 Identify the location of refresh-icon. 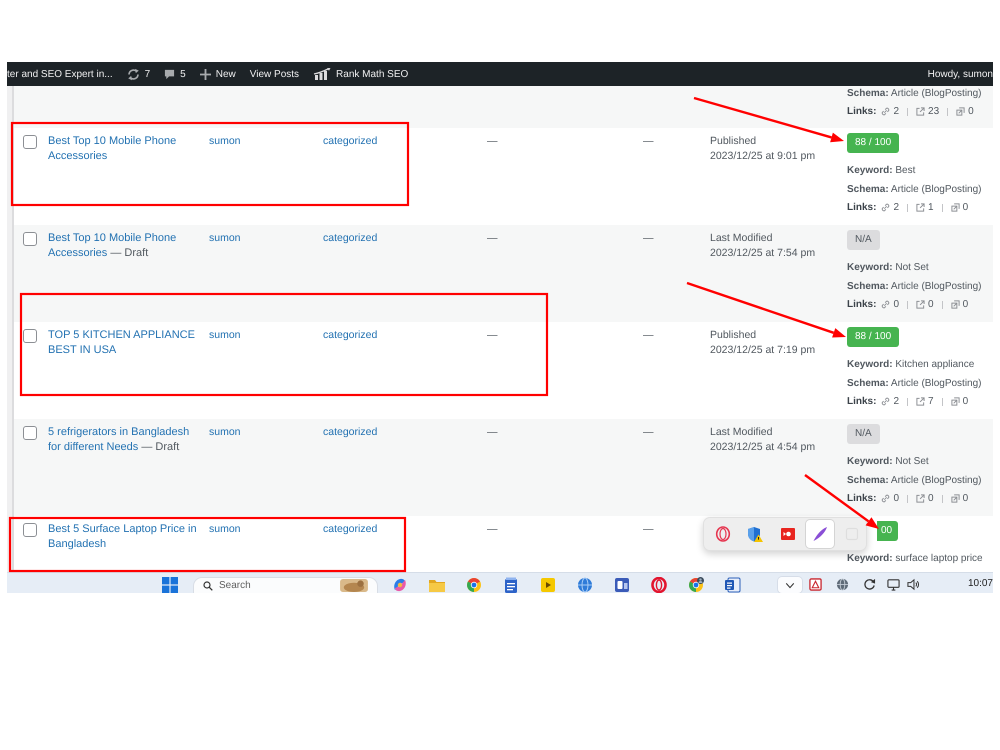
(133, 74).